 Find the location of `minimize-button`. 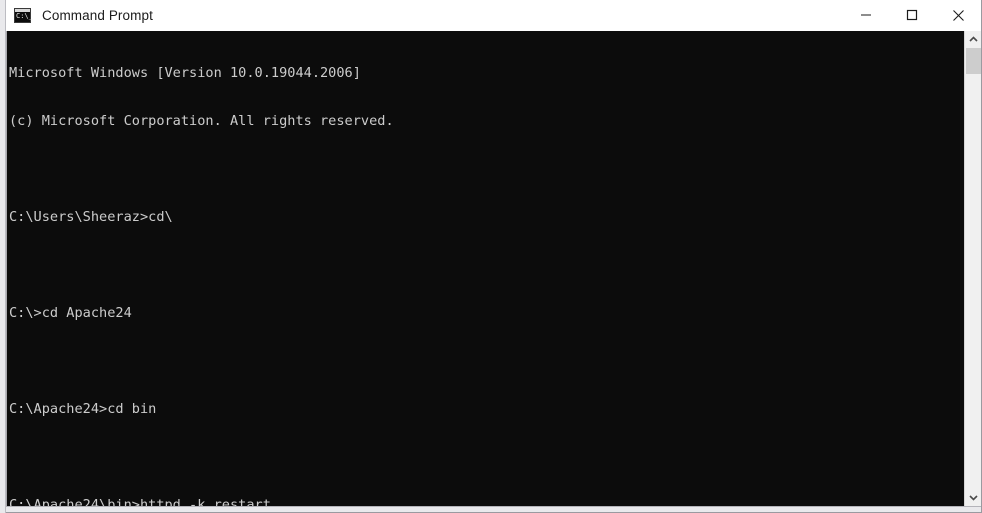

minimize-button is located at coordinates (866, 15).